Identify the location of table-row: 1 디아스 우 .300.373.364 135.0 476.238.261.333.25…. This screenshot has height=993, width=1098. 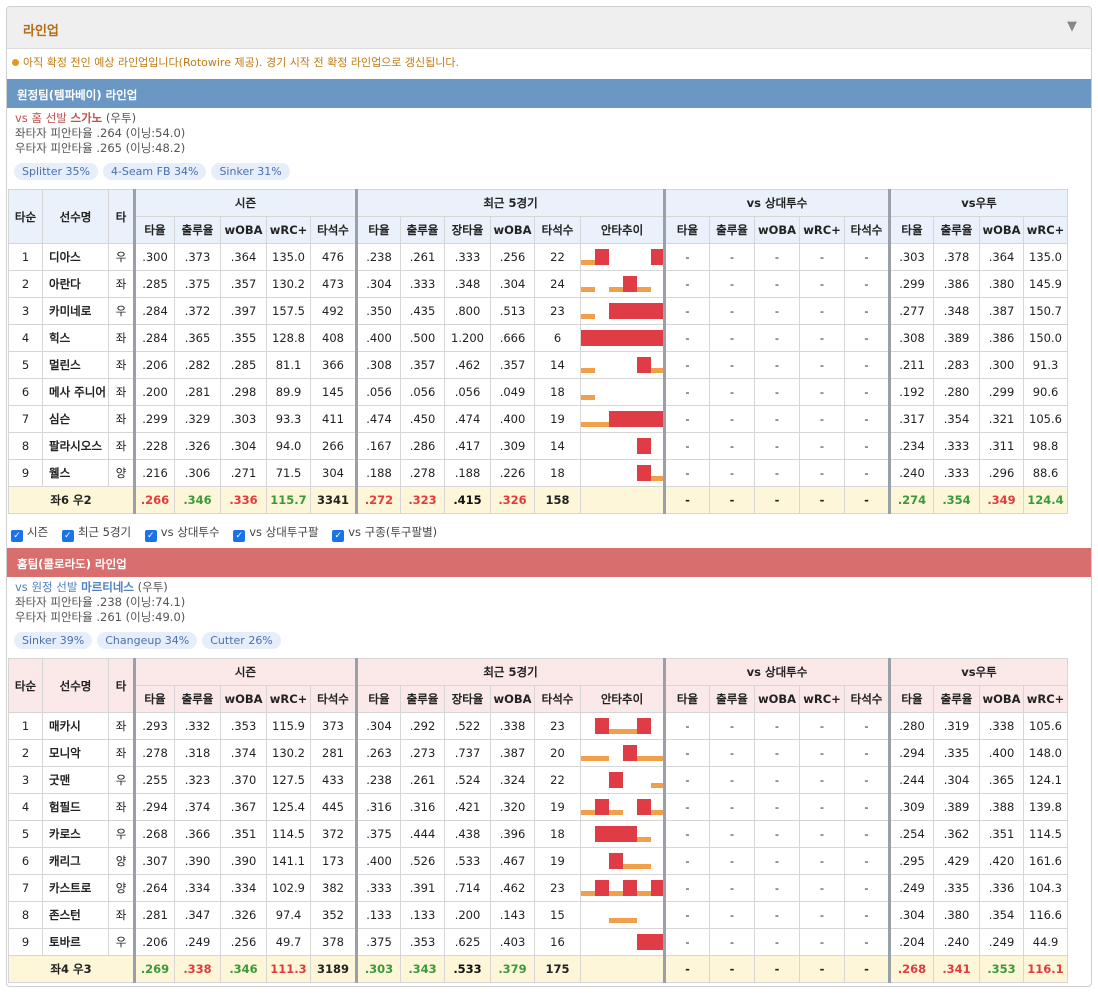
(538, 257).